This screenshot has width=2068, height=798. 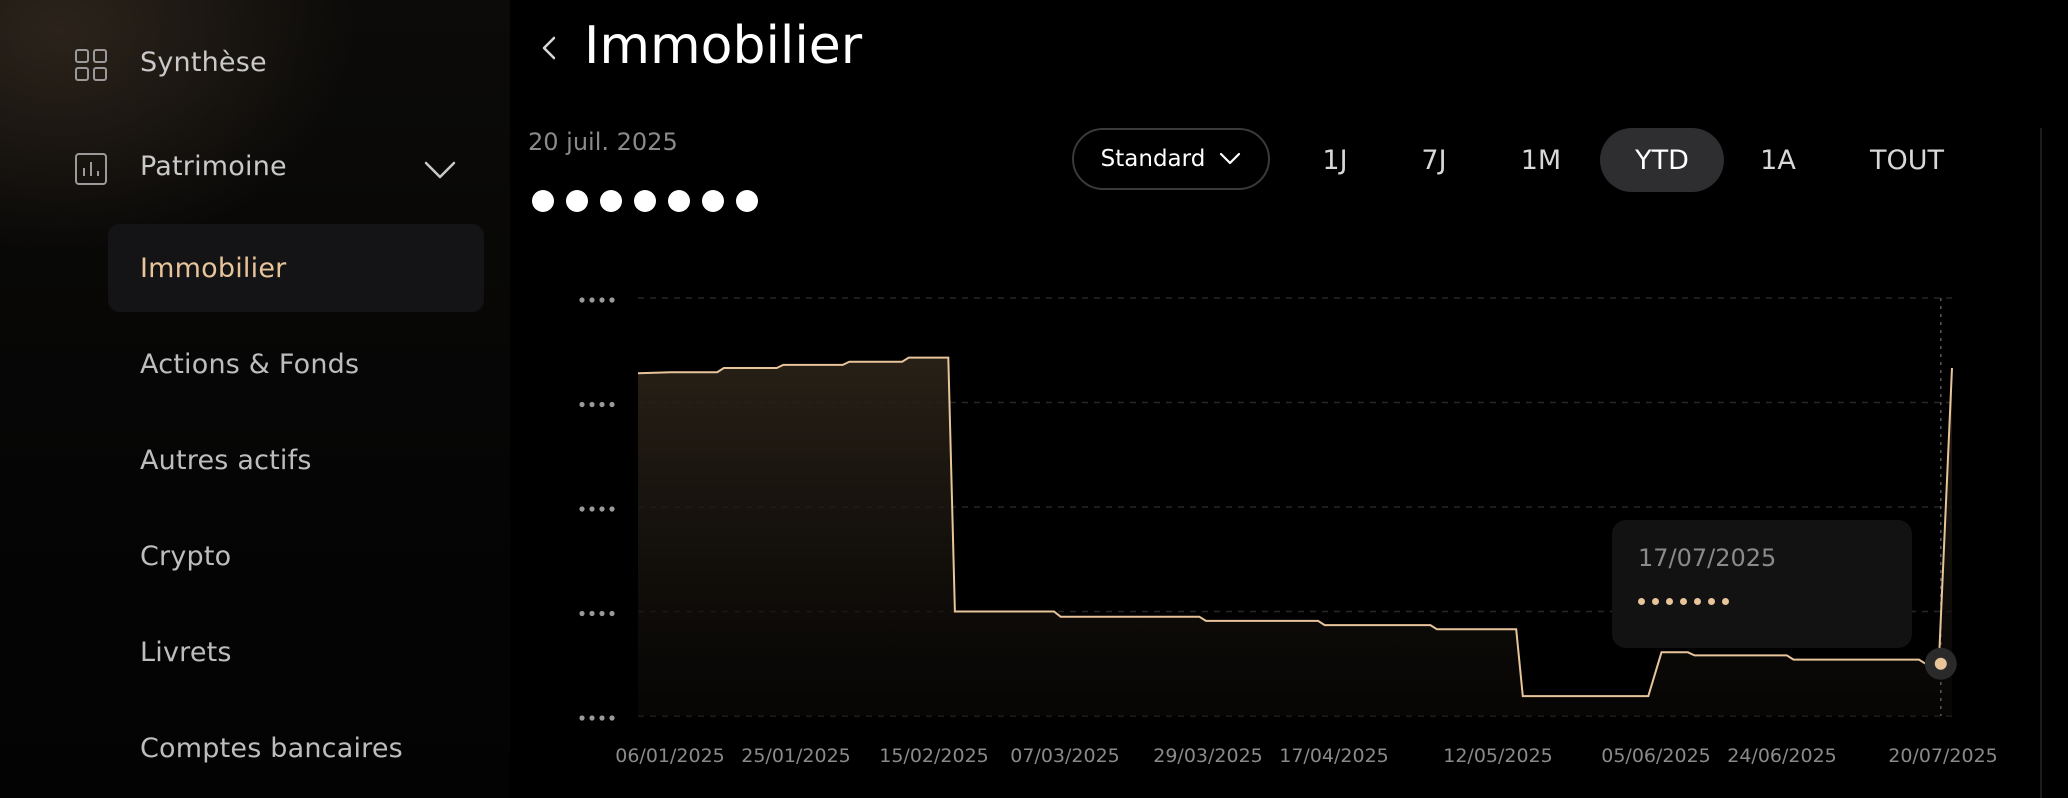 I want to click on tooltip-date: 17/07/2025, so click(x=1707, y=558).